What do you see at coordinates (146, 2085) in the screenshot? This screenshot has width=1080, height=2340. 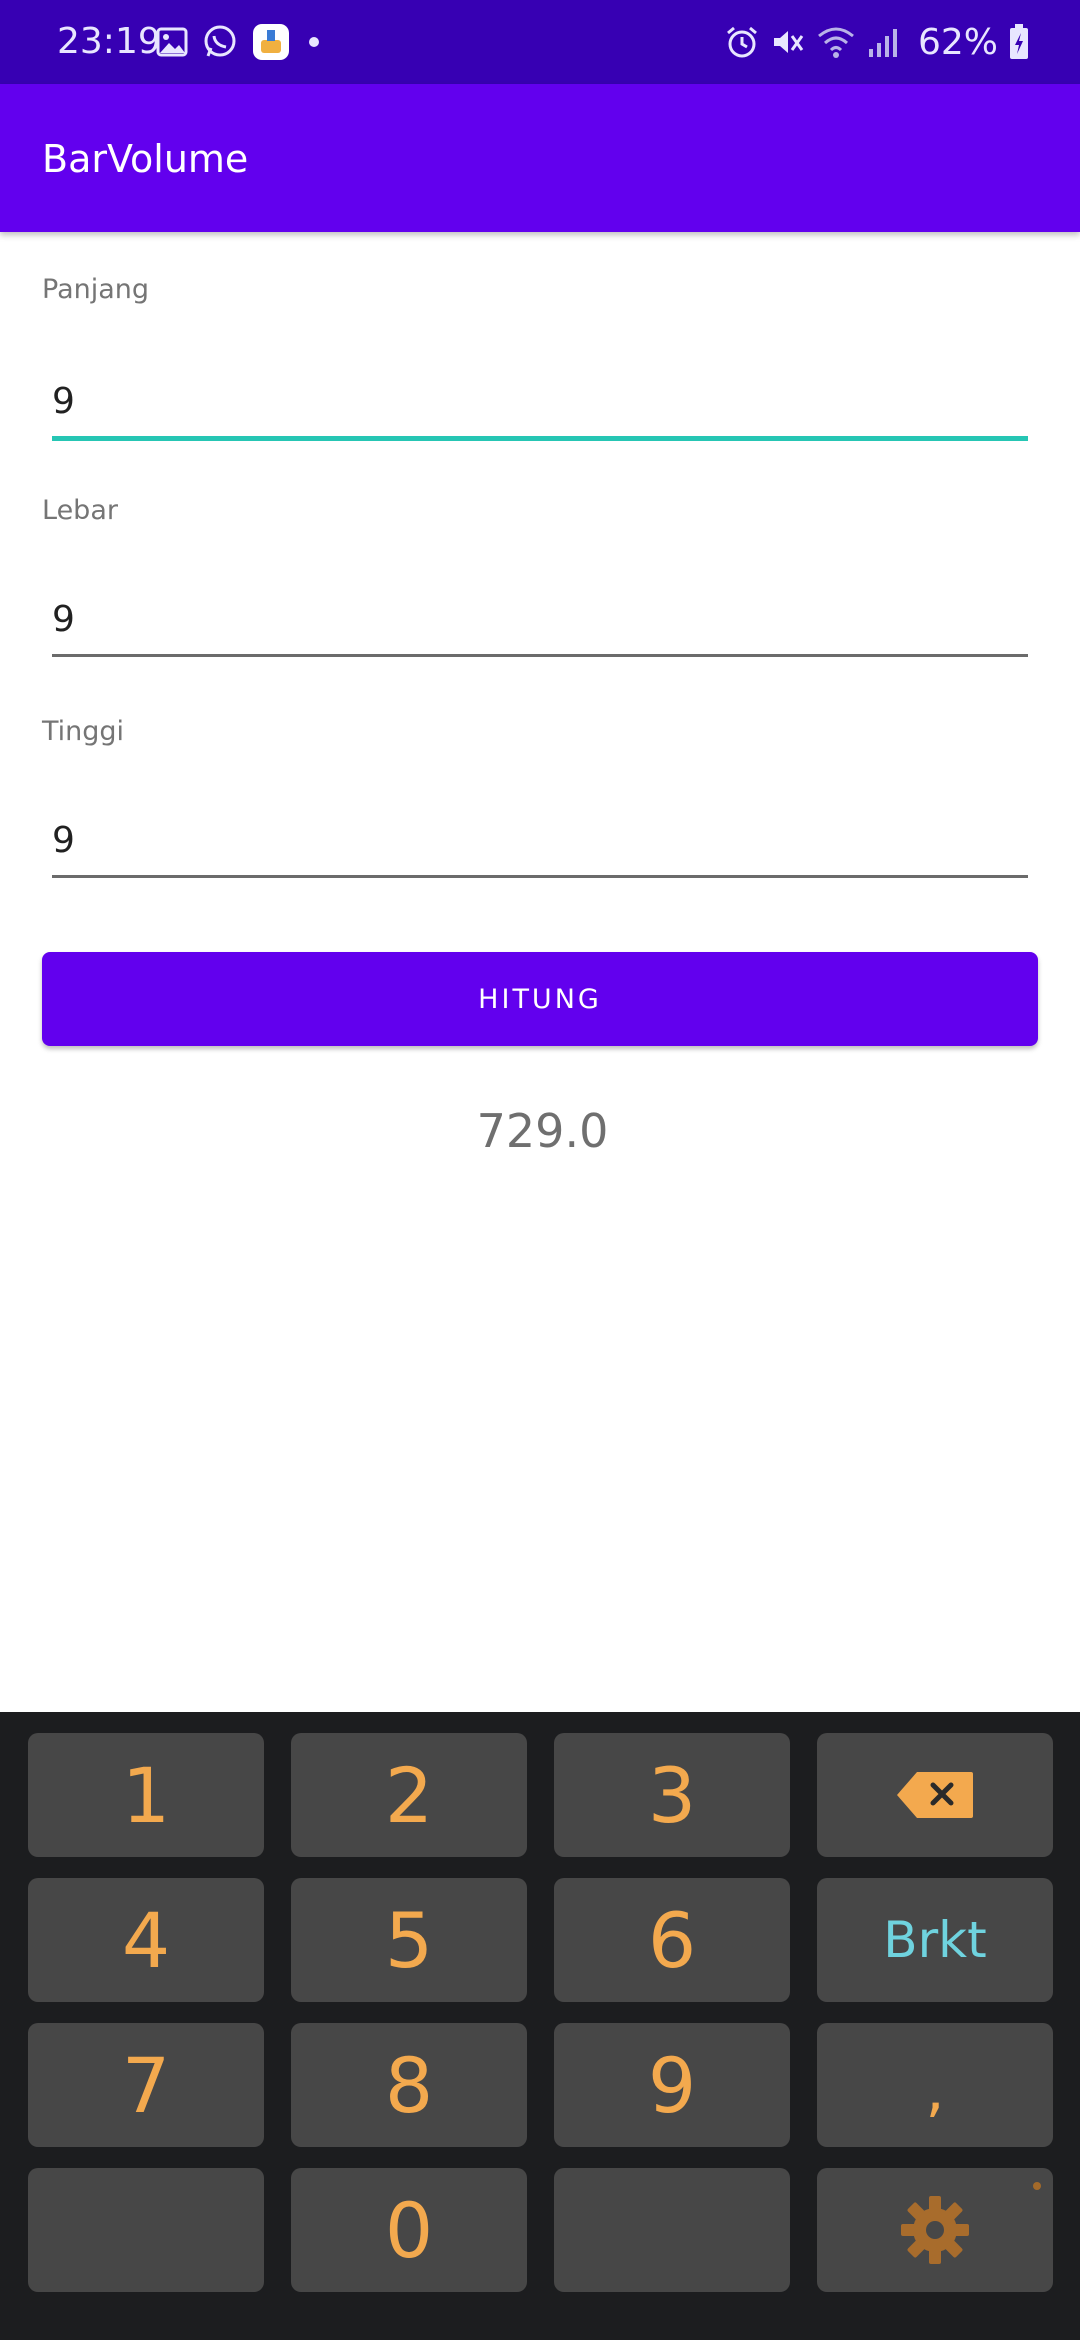 I see `key-7: 7` at bounding box center [146, 2085].